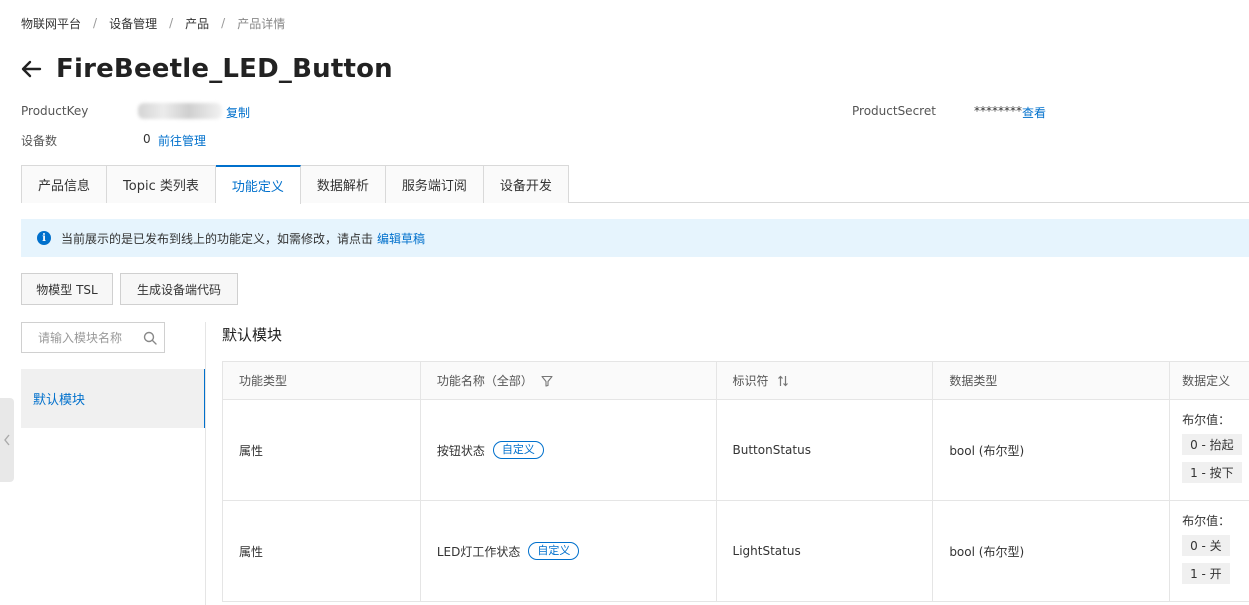 The height and width of the screenshot is (605, 1249). What do you see at coordinates (635, 184) in the screenshot?
I see `tab-bar: 产品信息 Topic 类列表 功能定义 数据解析 服务端订阅 设备开发` at bounding box center [635, 184].